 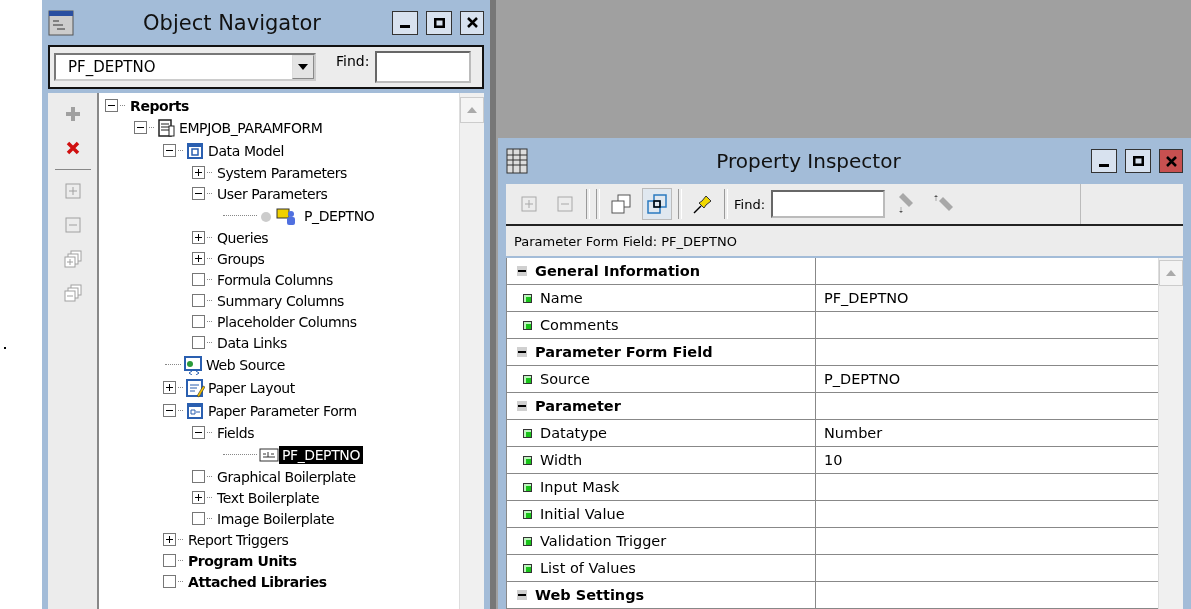 I want to click on section-title: Web Settings, so click(x=590, y=595).